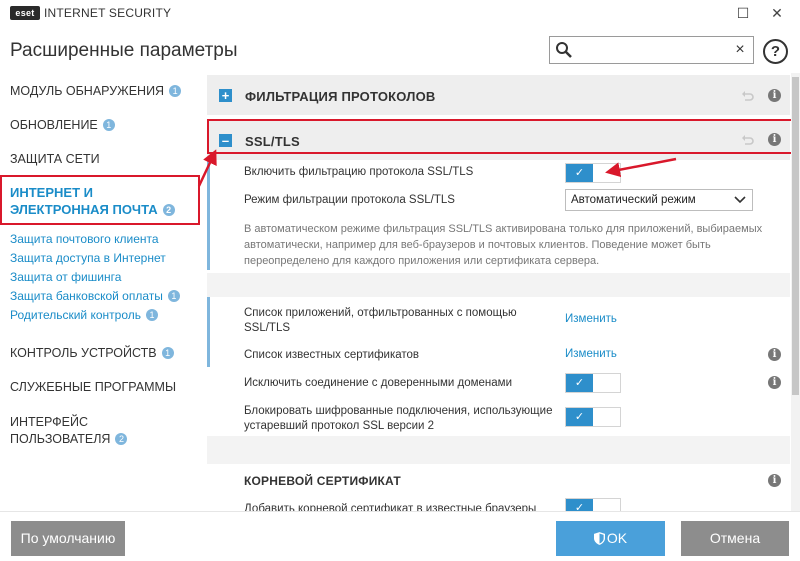  What do you see at coordinates (775, 51) in the screenshot?
I see `help-button: ?` at bounding box center [775, 51].